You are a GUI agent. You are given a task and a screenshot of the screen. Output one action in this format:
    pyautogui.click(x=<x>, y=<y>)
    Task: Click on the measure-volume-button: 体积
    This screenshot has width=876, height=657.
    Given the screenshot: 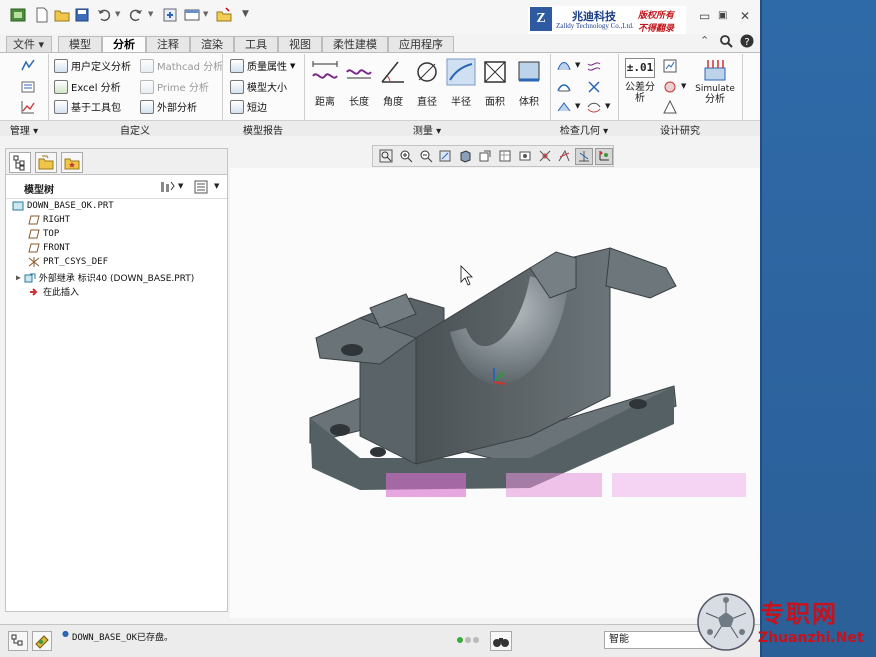 What is the action you would take?
    pyautogui.click(x=529, y=83)
    